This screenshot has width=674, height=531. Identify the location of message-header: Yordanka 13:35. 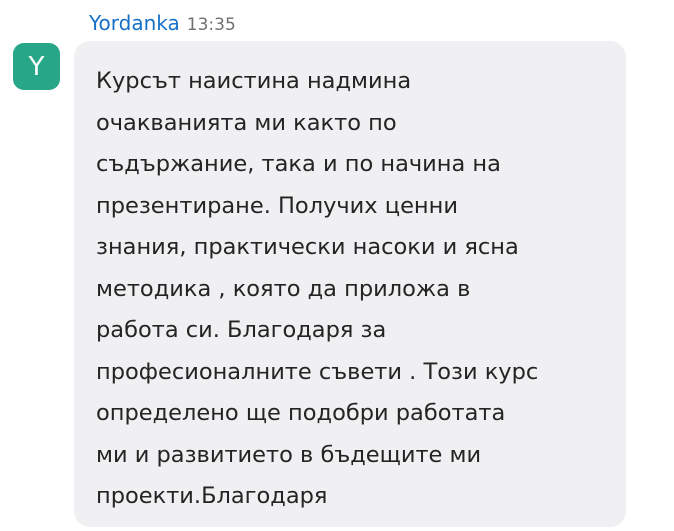
(162, 23).